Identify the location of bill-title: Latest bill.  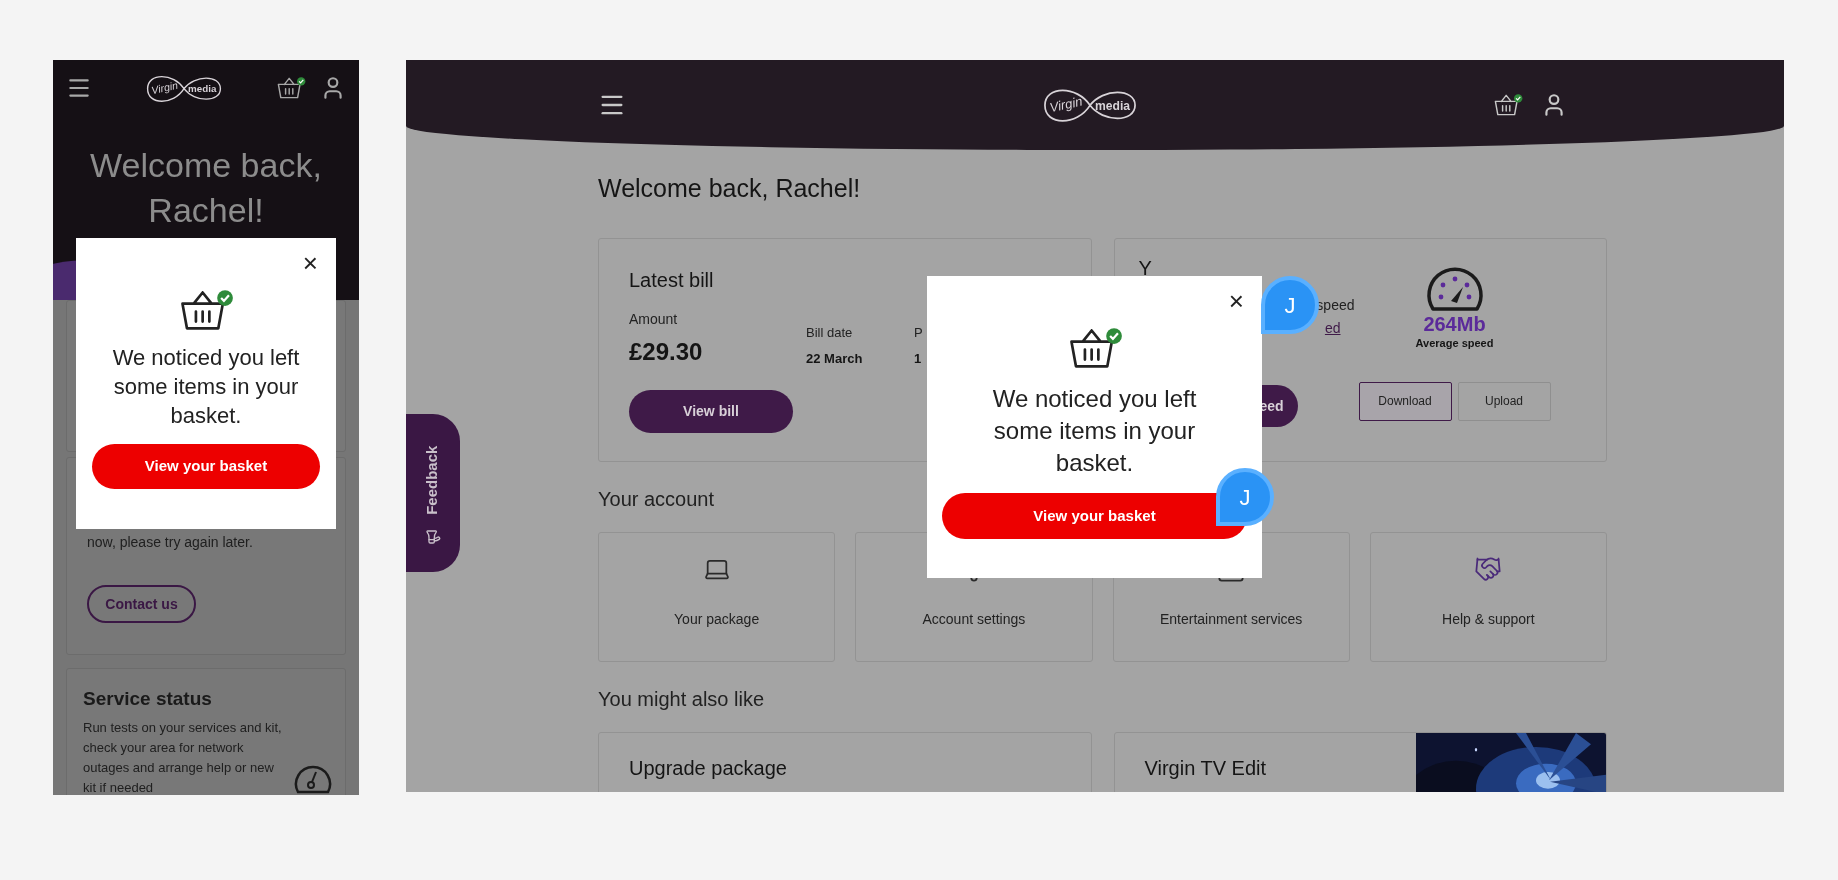
(672, 280).